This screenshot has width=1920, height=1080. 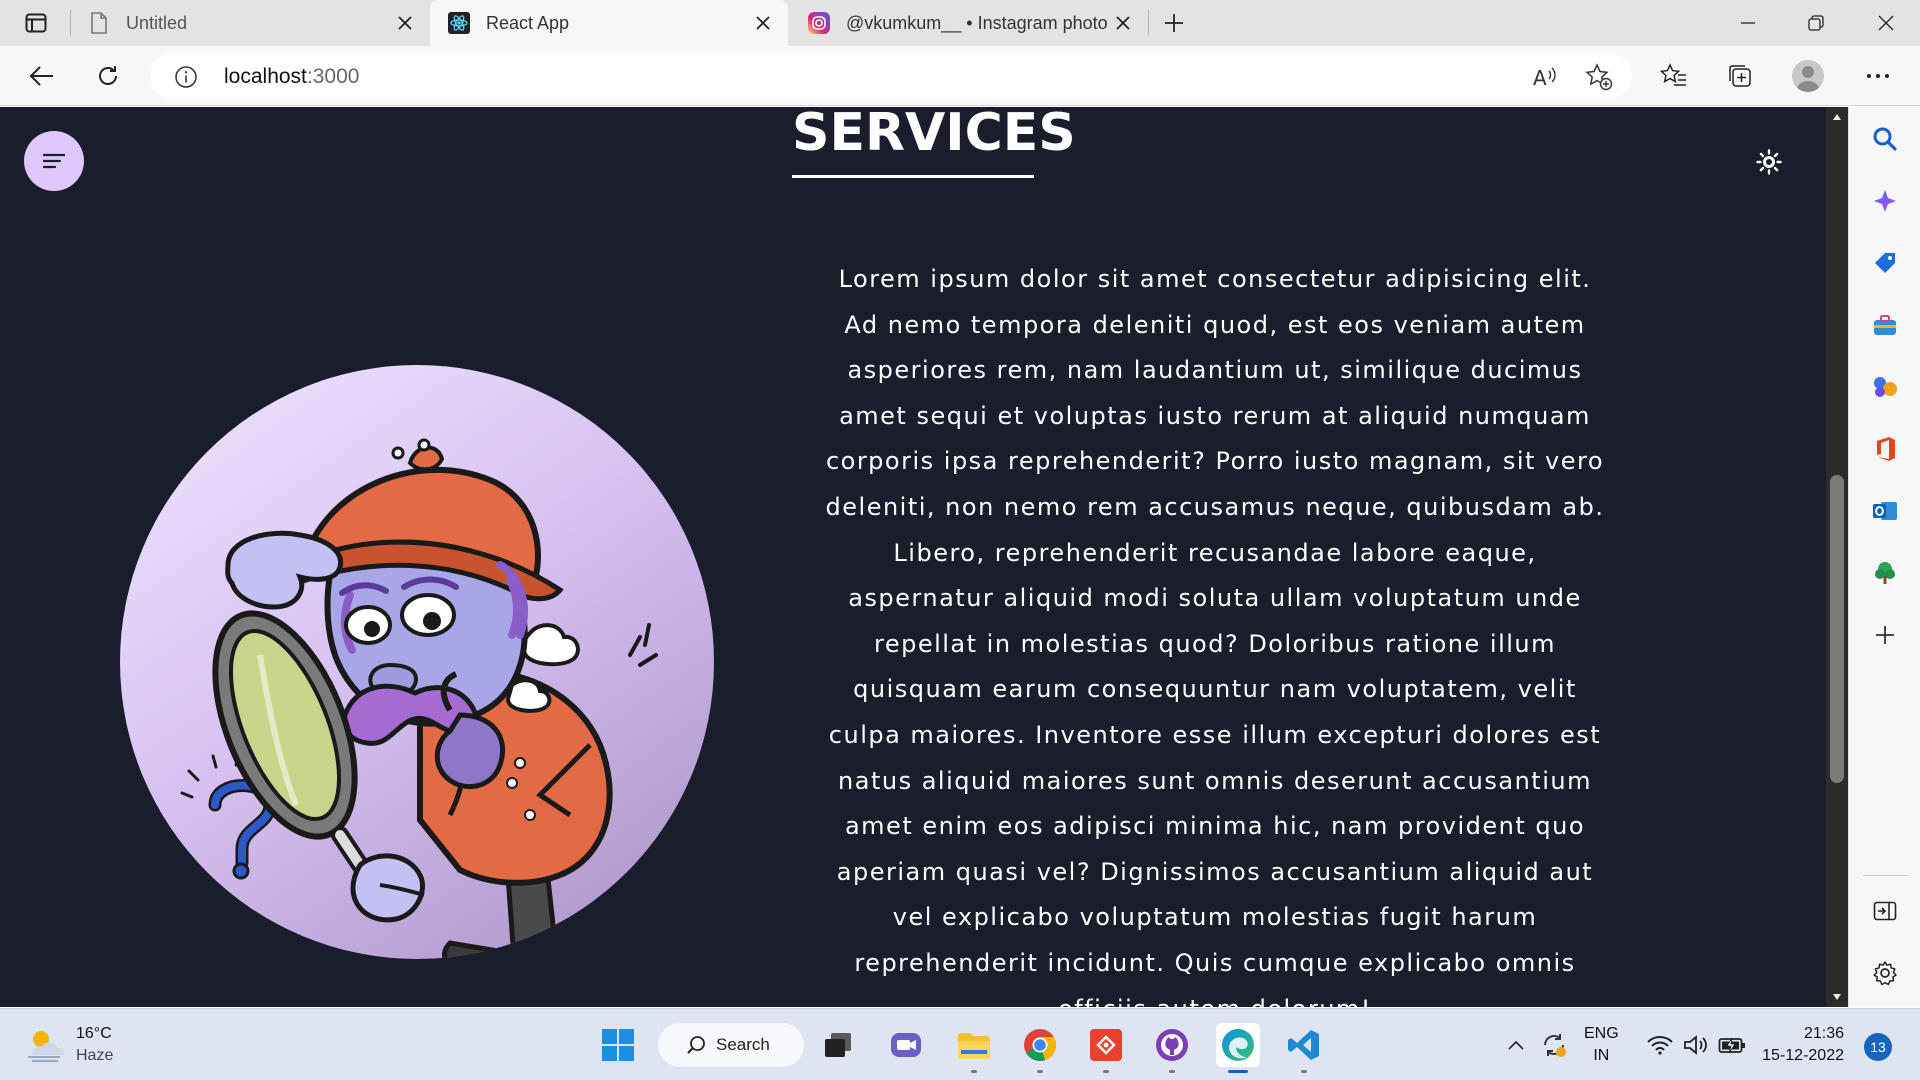 What do you see at coordinates (1732, 1045) in the screenshot?
I see `battery-charging-icon` at bounding box center [1732, 1045].